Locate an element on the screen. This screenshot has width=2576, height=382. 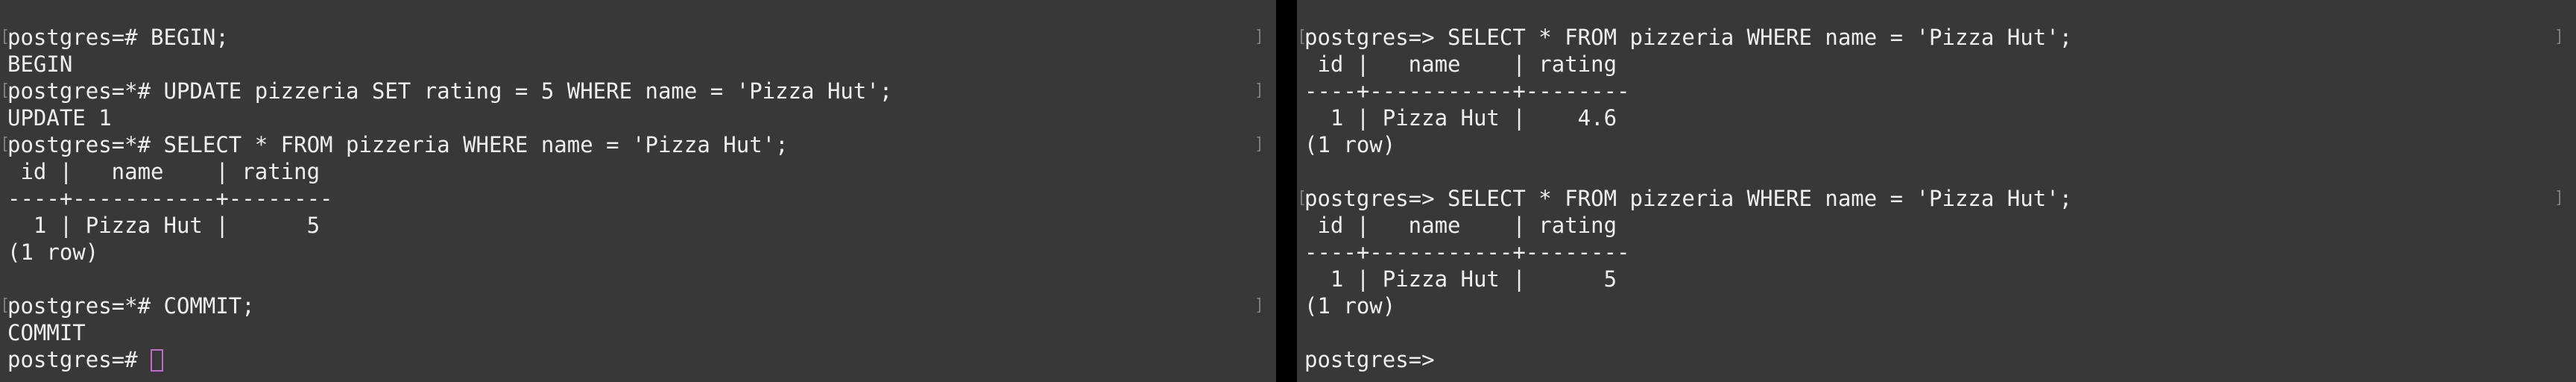
pane-divider is located at coordinates (1286, 191).